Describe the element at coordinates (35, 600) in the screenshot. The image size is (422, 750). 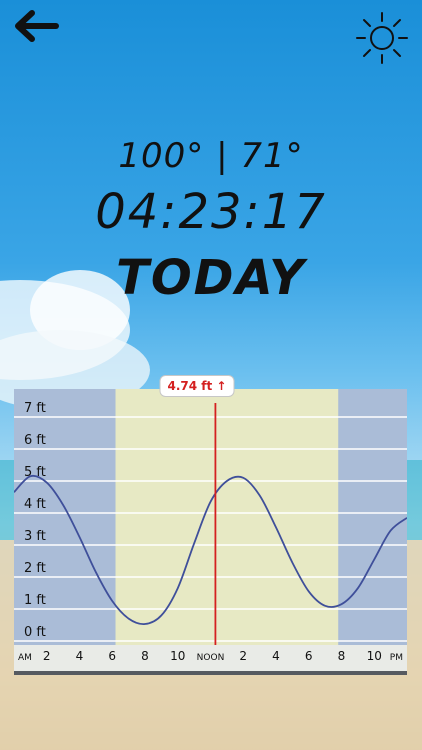
I see `y-tick-label: 1 ft` at that location.